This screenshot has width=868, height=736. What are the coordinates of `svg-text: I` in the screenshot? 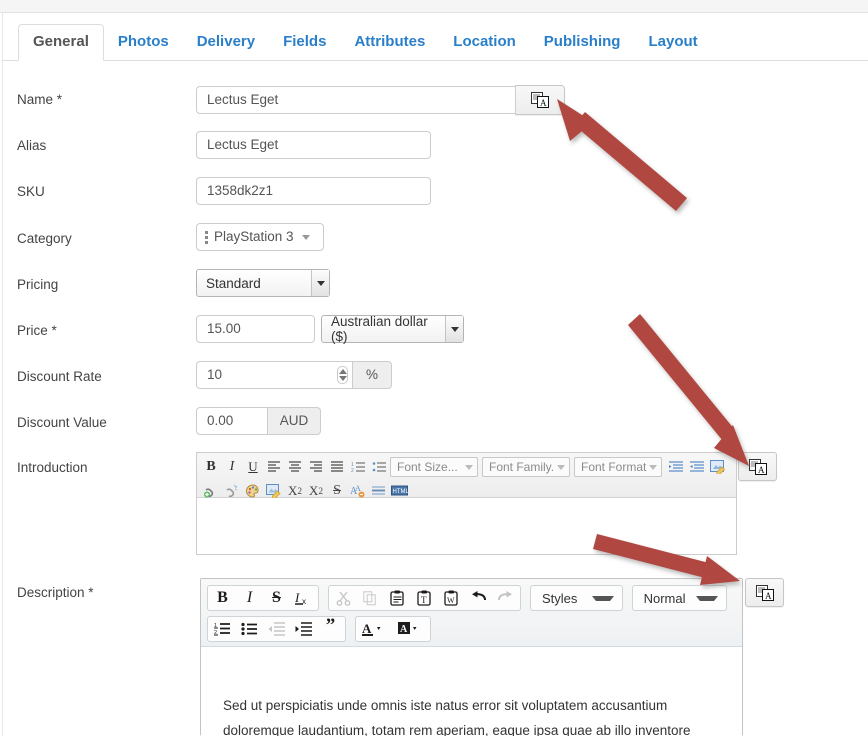 It's located at (297, 597).